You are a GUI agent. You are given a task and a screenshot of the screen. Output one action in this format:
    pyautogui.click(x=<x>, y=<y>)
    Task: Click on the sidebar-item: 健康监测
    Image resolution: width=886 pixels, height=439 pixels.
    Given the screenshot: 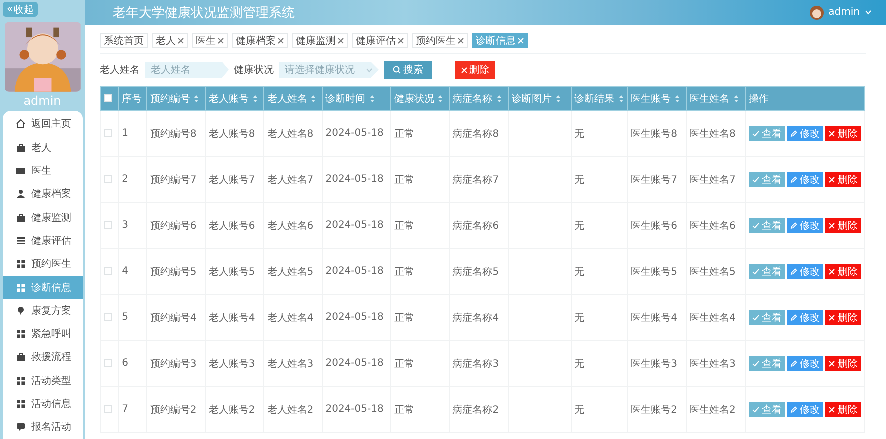 What is the action you would take?
    pyautogui.click(x=42, y=218)
    